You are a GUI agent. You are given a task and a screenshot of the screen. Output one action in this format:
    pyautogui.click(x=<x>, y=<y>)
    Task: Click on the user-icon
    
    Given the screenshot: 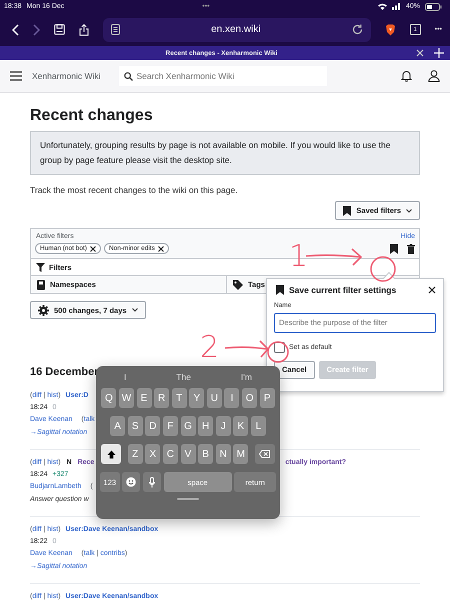 What is the action you would take?
    pyautogui.click(x=434, y=76)
    